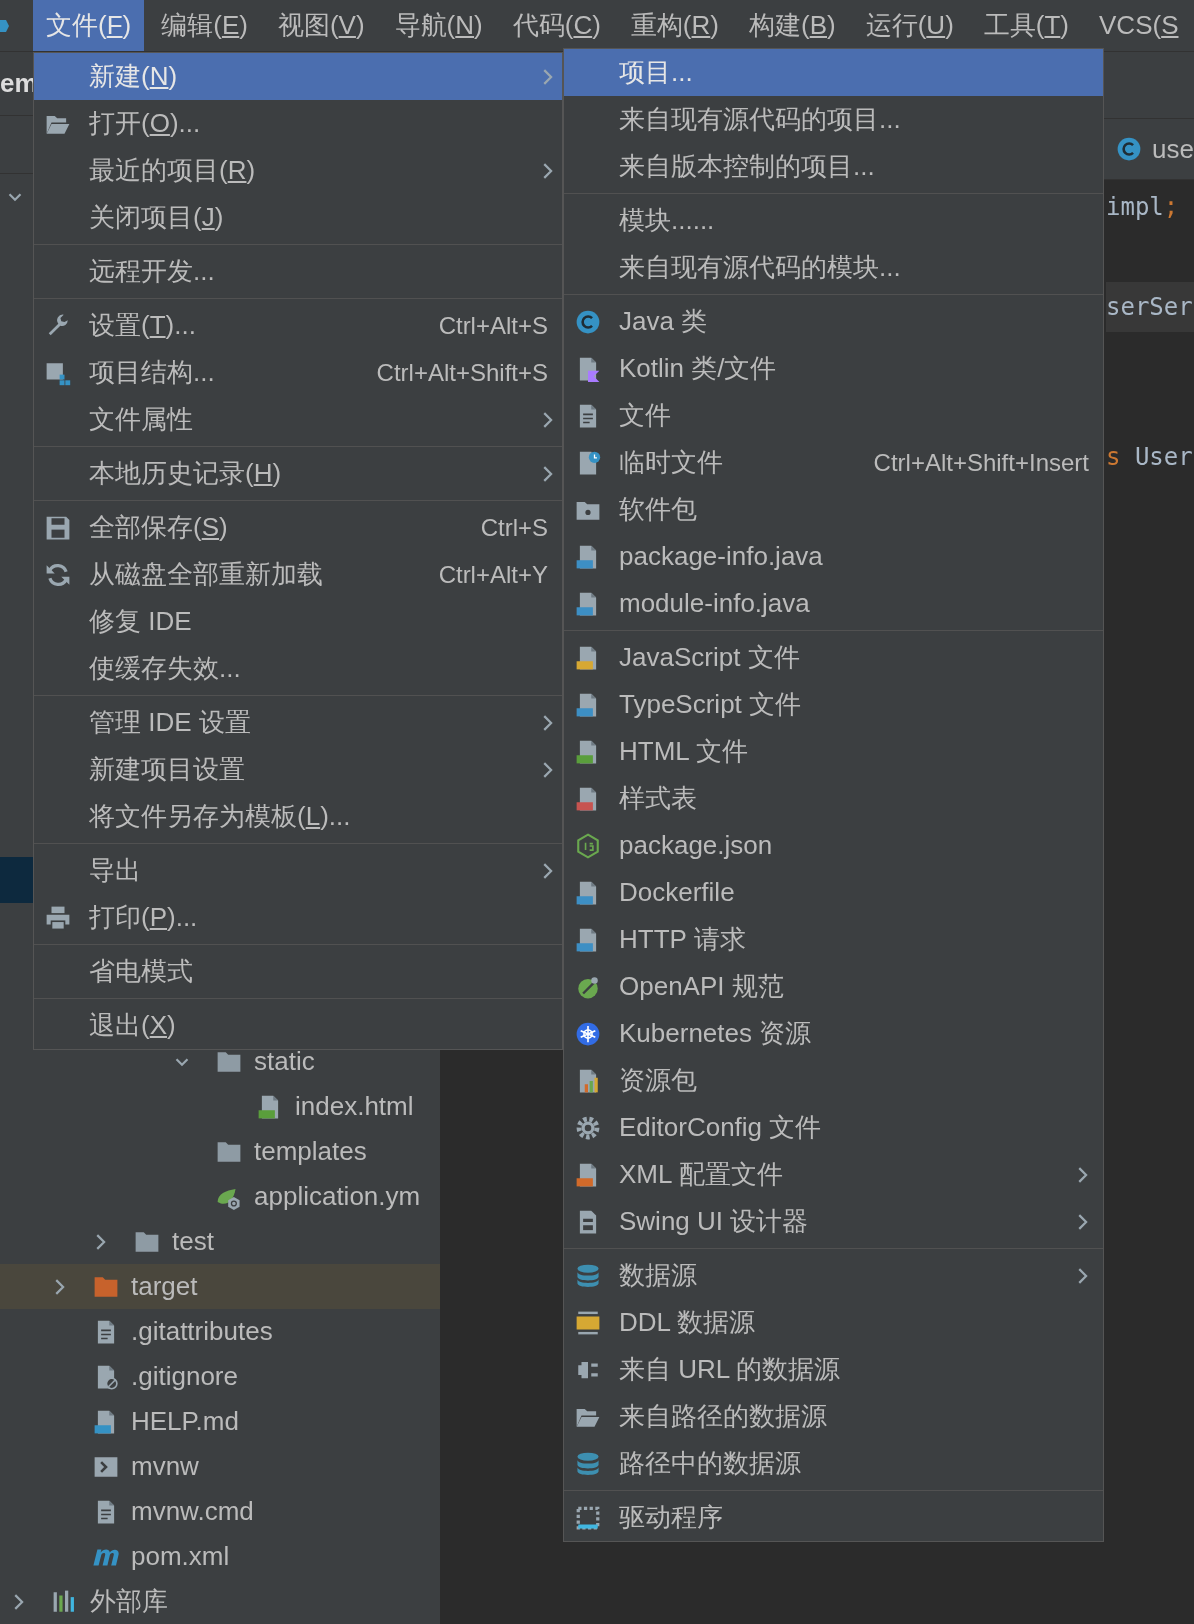  What do you see at coordinates (493, 325) in the screenshot?
I see `shortcut-label: Ctrl+Alt+S` at bounding box center [493, 325].